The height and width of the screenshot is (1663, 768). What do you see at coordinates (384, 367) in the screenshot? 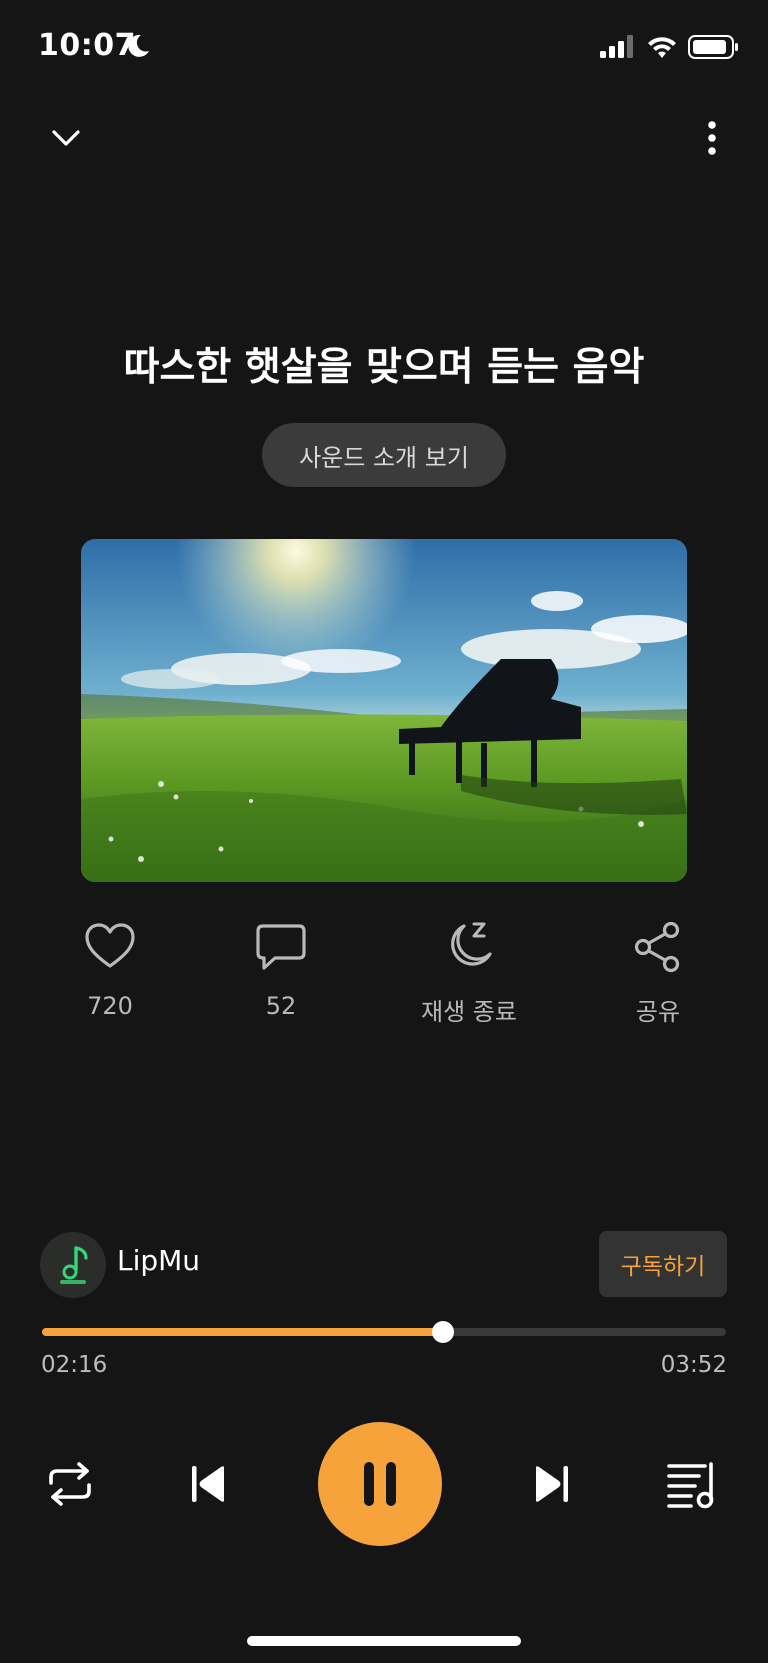
I see `sound-title: 따스한 햇살을 맞으며 듣는 음악` at bounding box center [384, 367].